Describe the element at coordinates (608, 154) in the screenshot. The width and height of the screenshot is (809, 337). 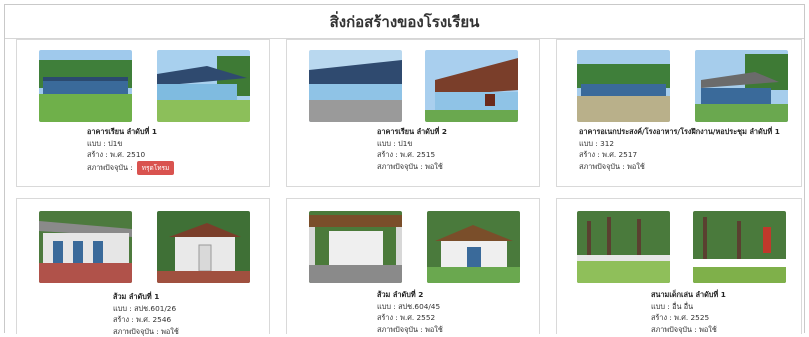
I see `structure-built-year: สร้าง : พ.ศ. 2517` at that location.